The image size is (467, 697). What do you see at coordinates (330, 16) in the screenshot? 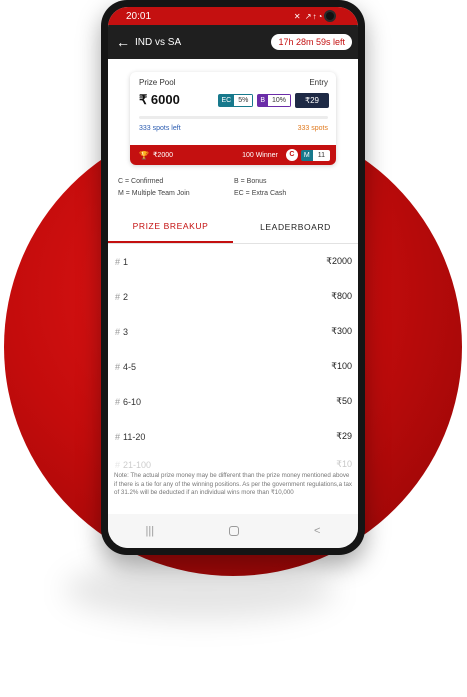
I see `camera-icon` at bounding box center [330, 16].